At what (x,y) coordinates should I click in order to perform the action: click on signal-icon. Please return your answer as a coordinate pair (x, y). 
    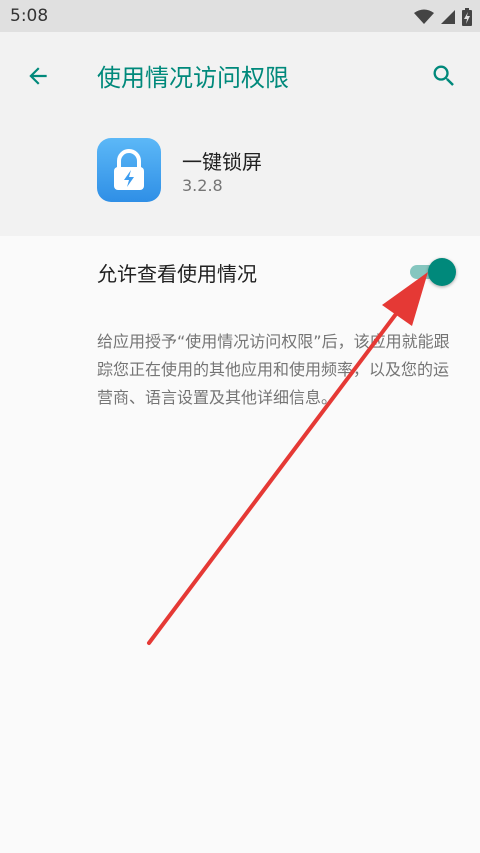
    Looking at the image, I should click on (448, 17).